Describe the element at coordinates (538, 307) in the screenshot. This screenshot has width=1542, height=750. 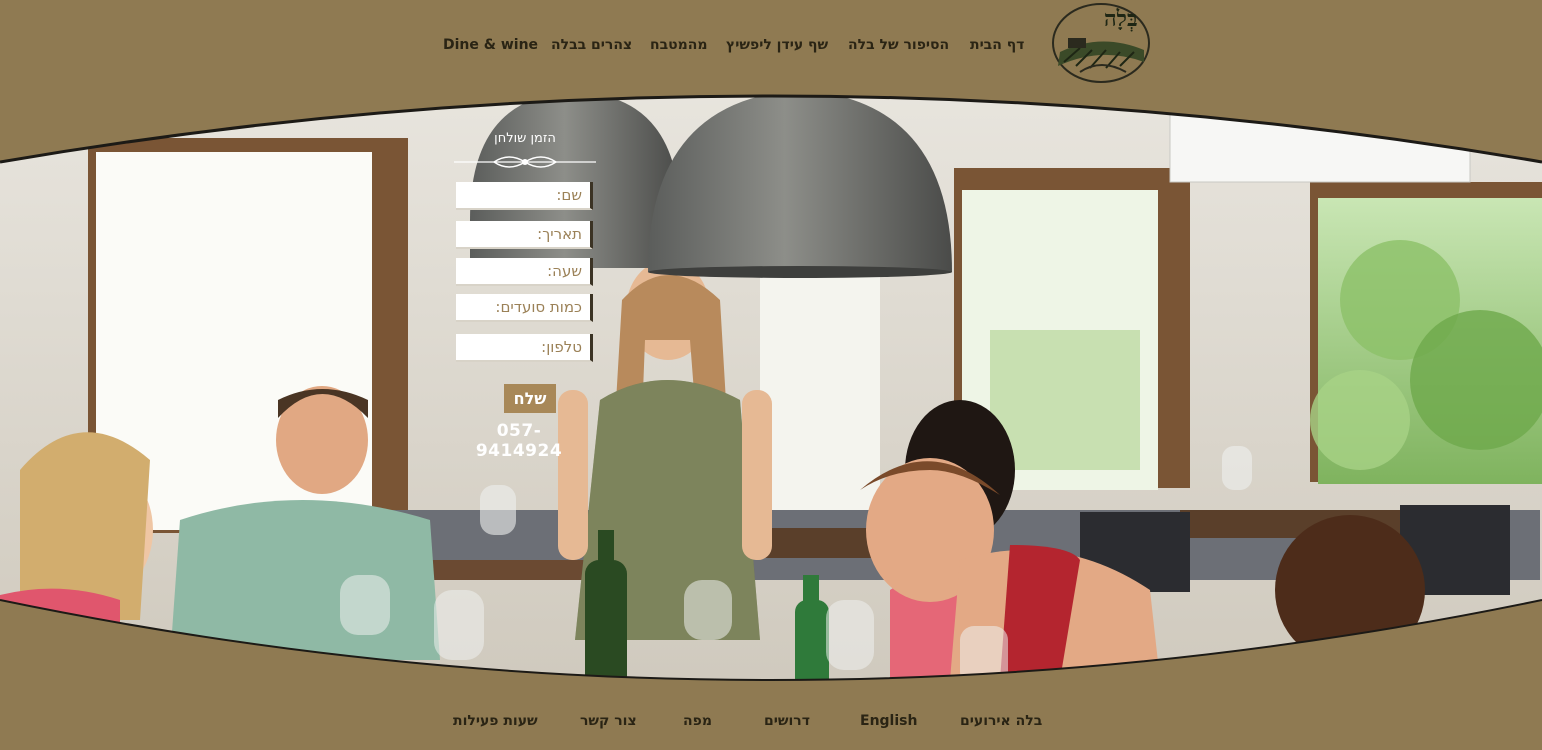
I see `guests-field-label: כמות סועדים:` at that location.